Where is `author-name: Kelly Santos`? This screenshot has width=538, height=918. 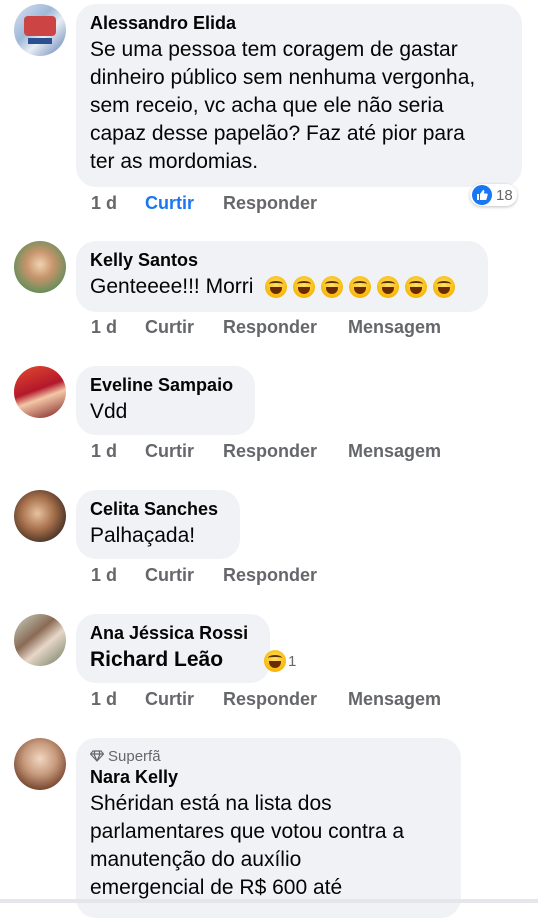
author-name: Kelly Santos is located at coordinates (282, 260).